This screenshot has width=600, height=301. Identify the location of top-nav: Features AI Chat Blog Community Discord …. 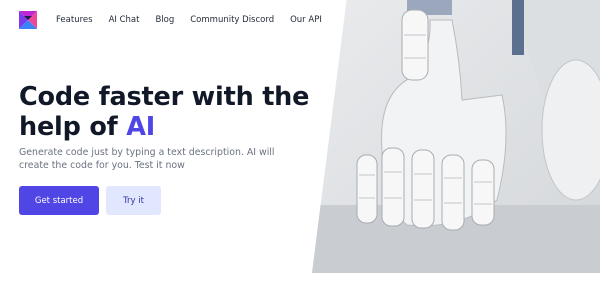
(178, 20).